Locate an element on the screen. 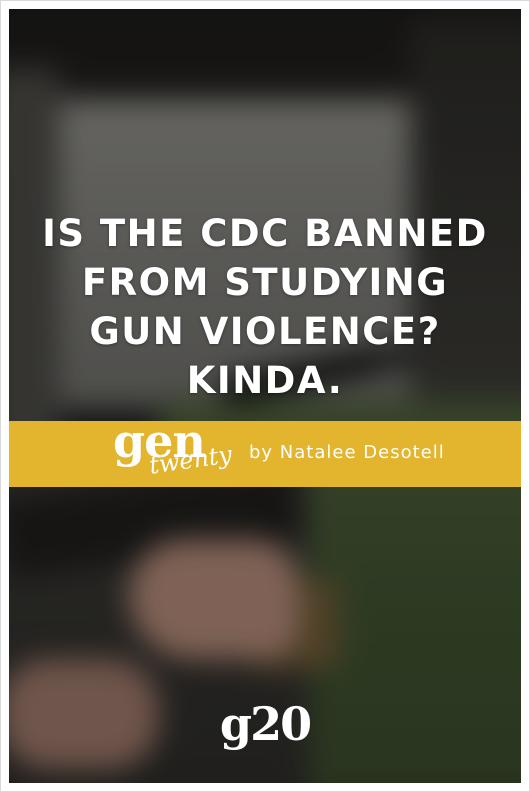 The width and height of the screenshot is (530, 792). author-byline: by Natalee Desotell is located at coordinates (347, 452).